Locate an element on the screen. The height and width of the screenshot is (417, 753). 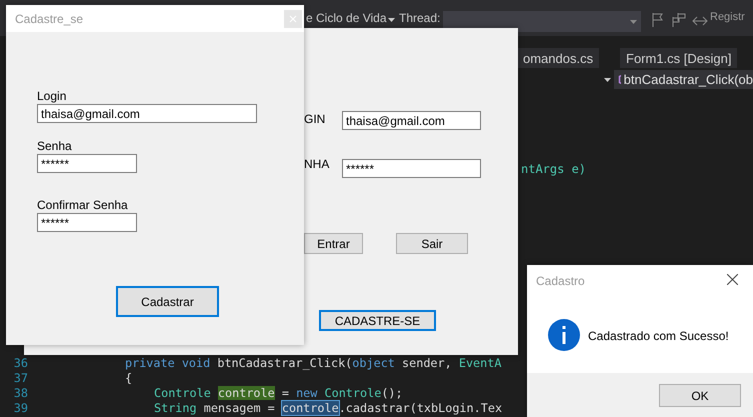
field-label: Login is located at coordinates (51, 96).